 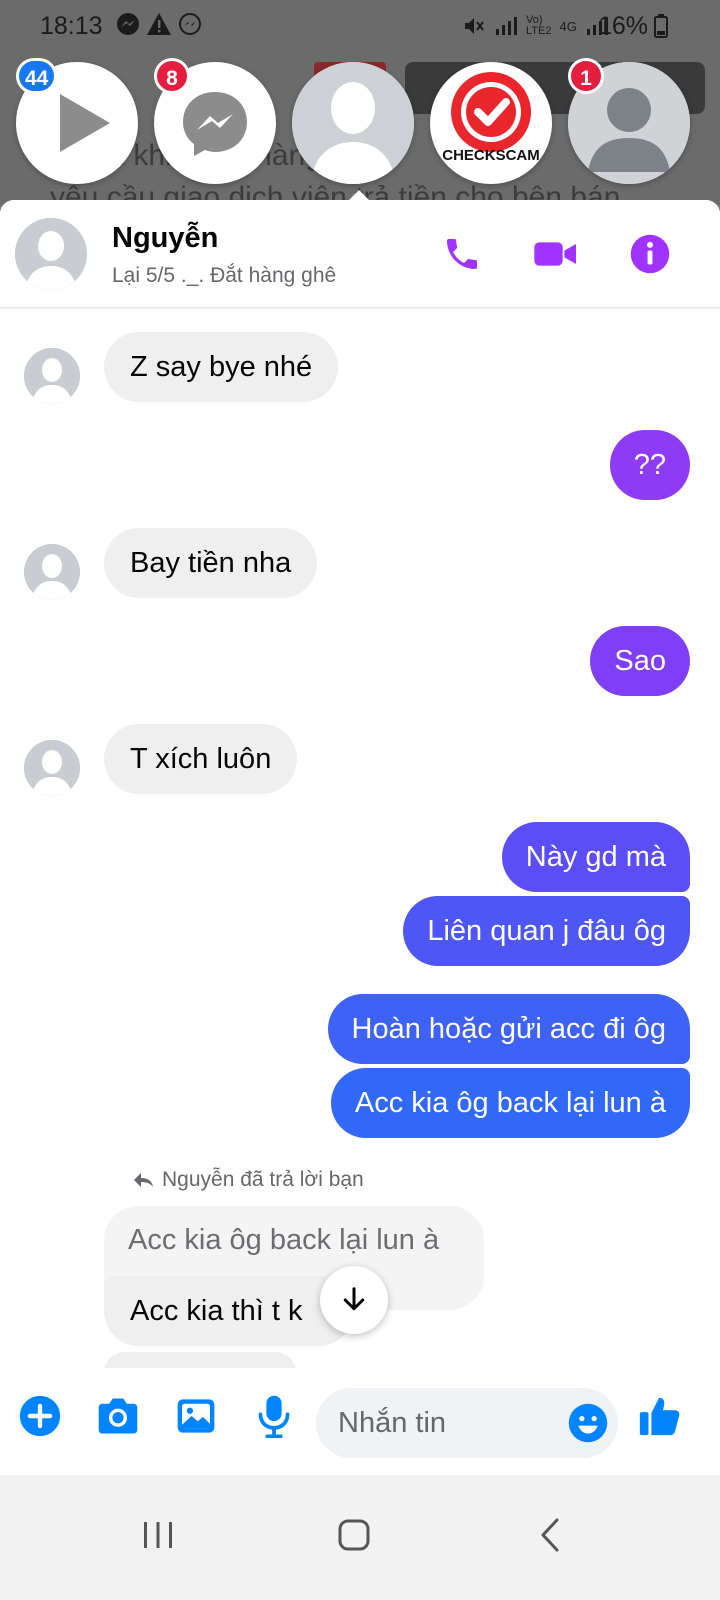 I want to click on gallery-button, so click(x=196, y=1416).